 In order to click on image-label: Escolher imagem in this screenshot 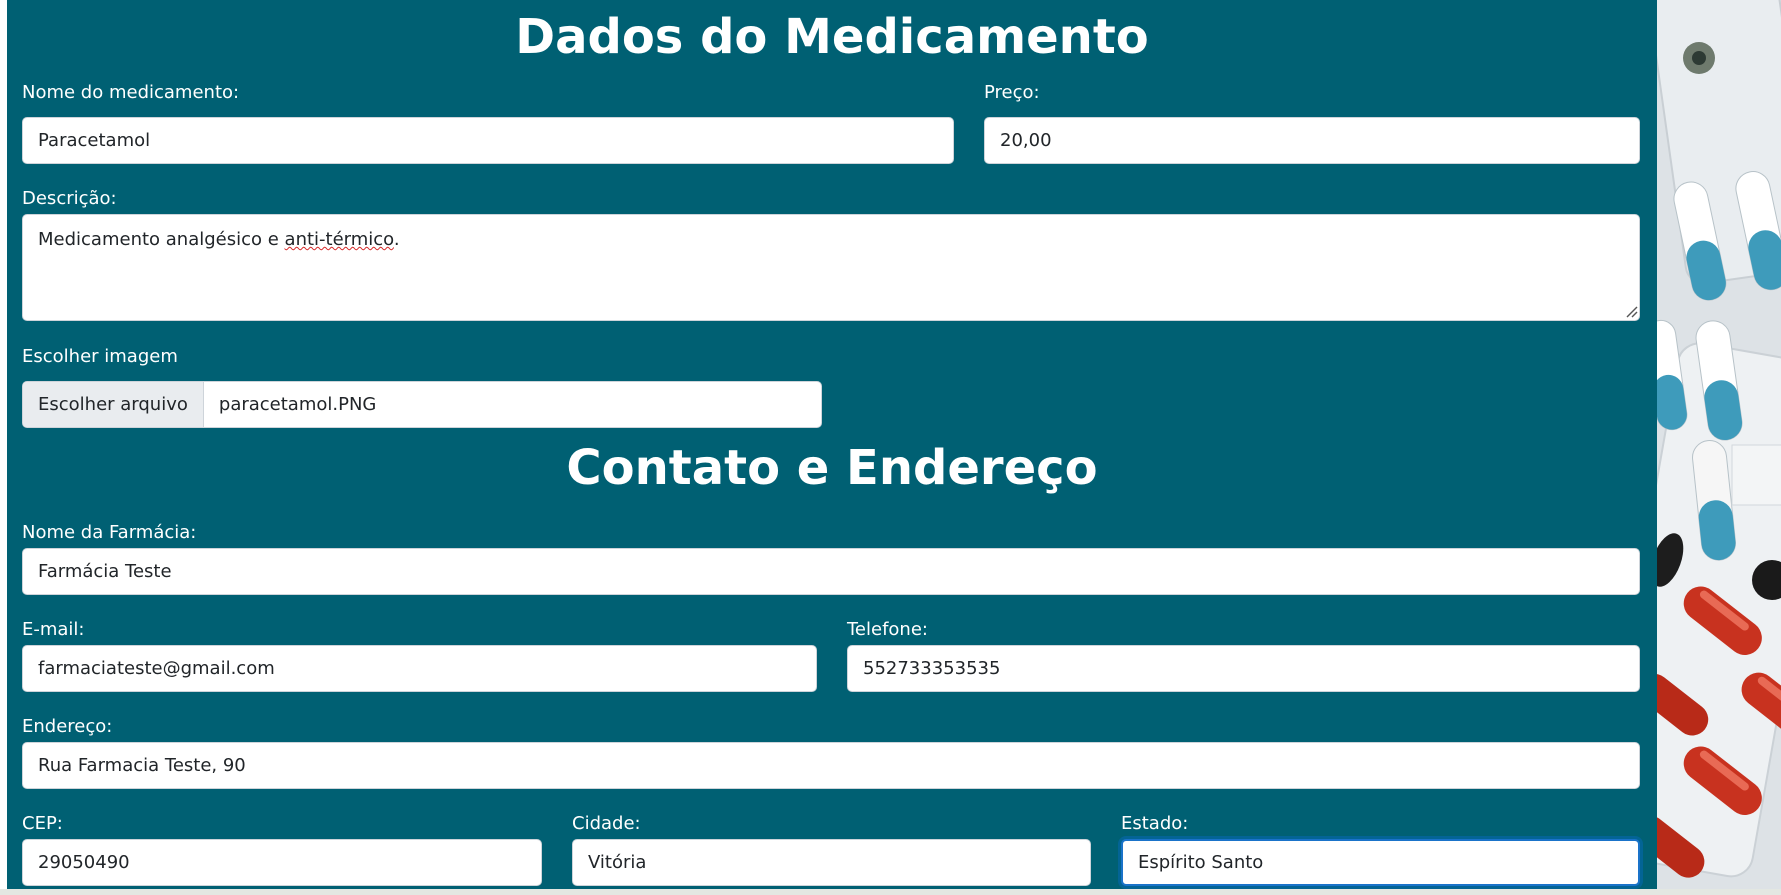, I will do `click(100, 356)`.